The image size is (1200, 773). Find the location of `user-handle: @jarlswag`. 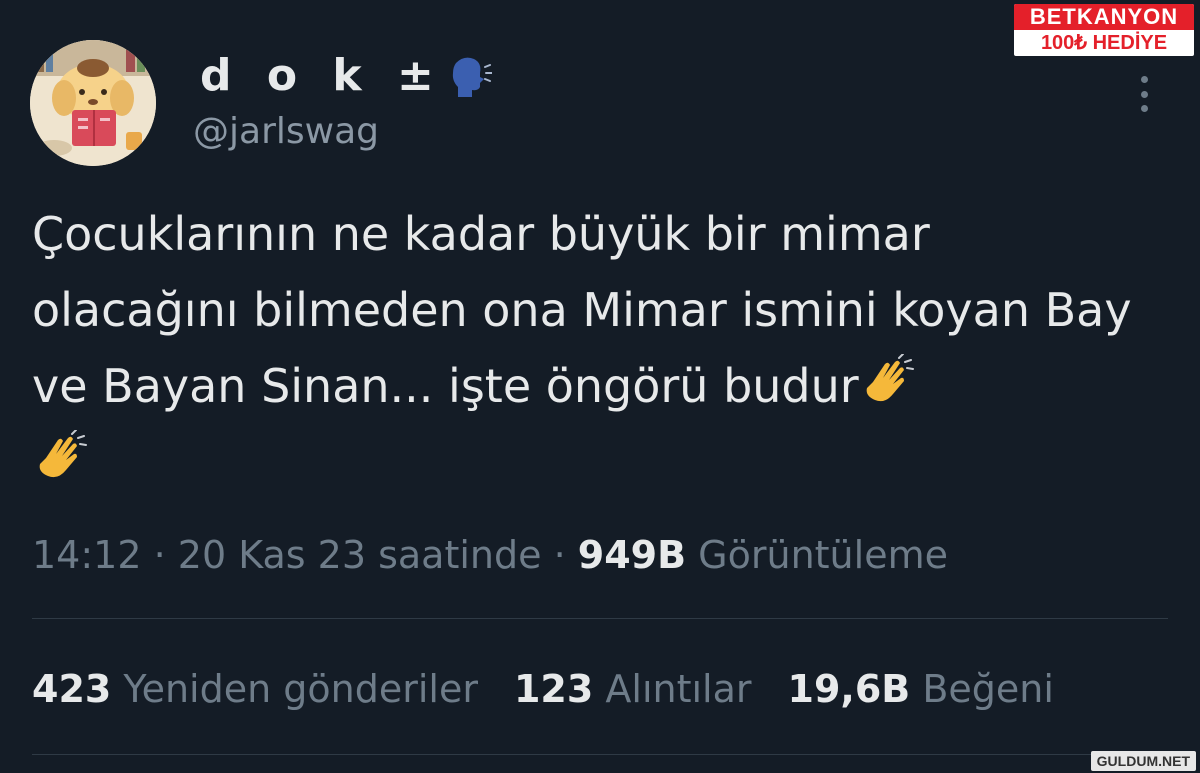

user-handle: @jarlswag is located at coordinates (286, 132).